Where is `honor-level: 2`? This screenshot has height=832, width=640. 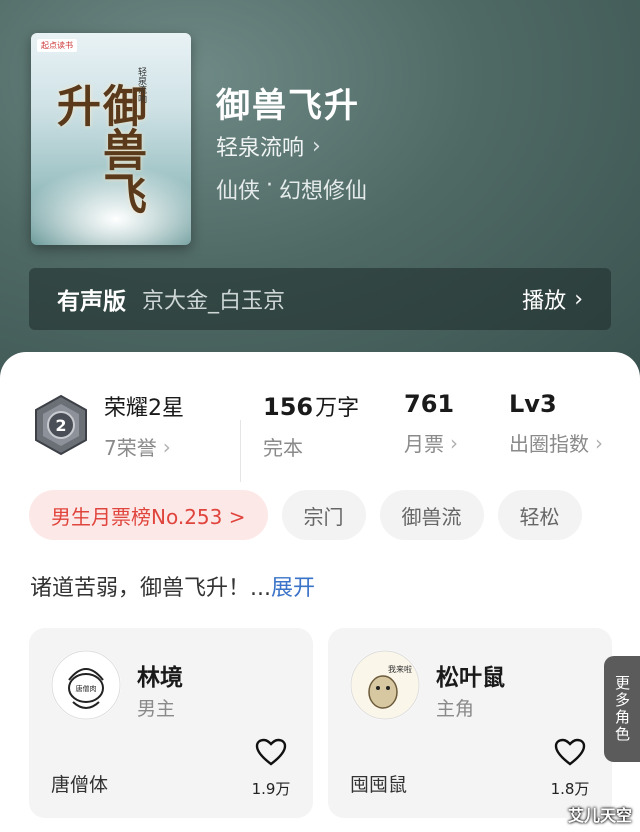 honor-level: 2 is located at coordinates (60, 425).